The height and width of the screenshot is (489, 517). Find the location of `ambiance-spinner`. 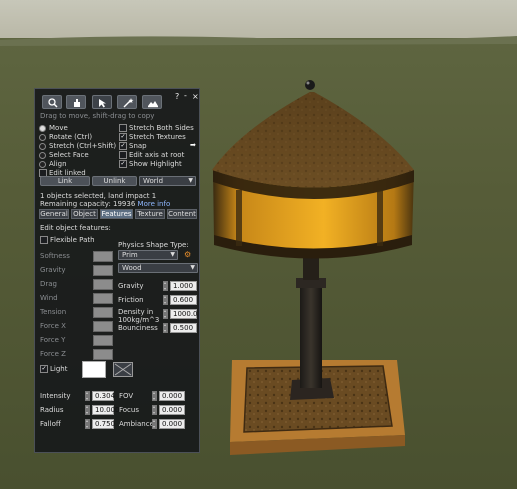

ambiance-spinner is located at coordinates (154, 424).